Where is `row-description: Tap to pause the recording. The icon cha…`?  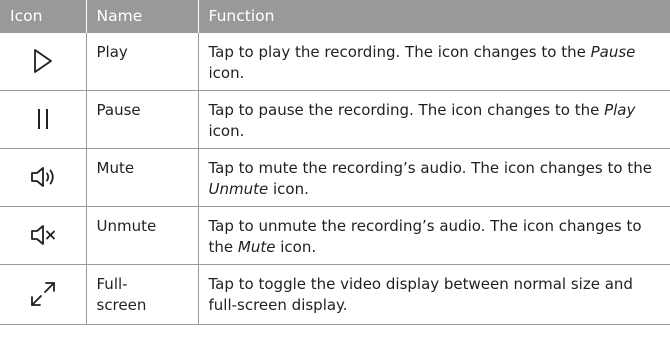 row-description: Tap to pause the recording. The icon cha… is located at coordinates (433, 119).